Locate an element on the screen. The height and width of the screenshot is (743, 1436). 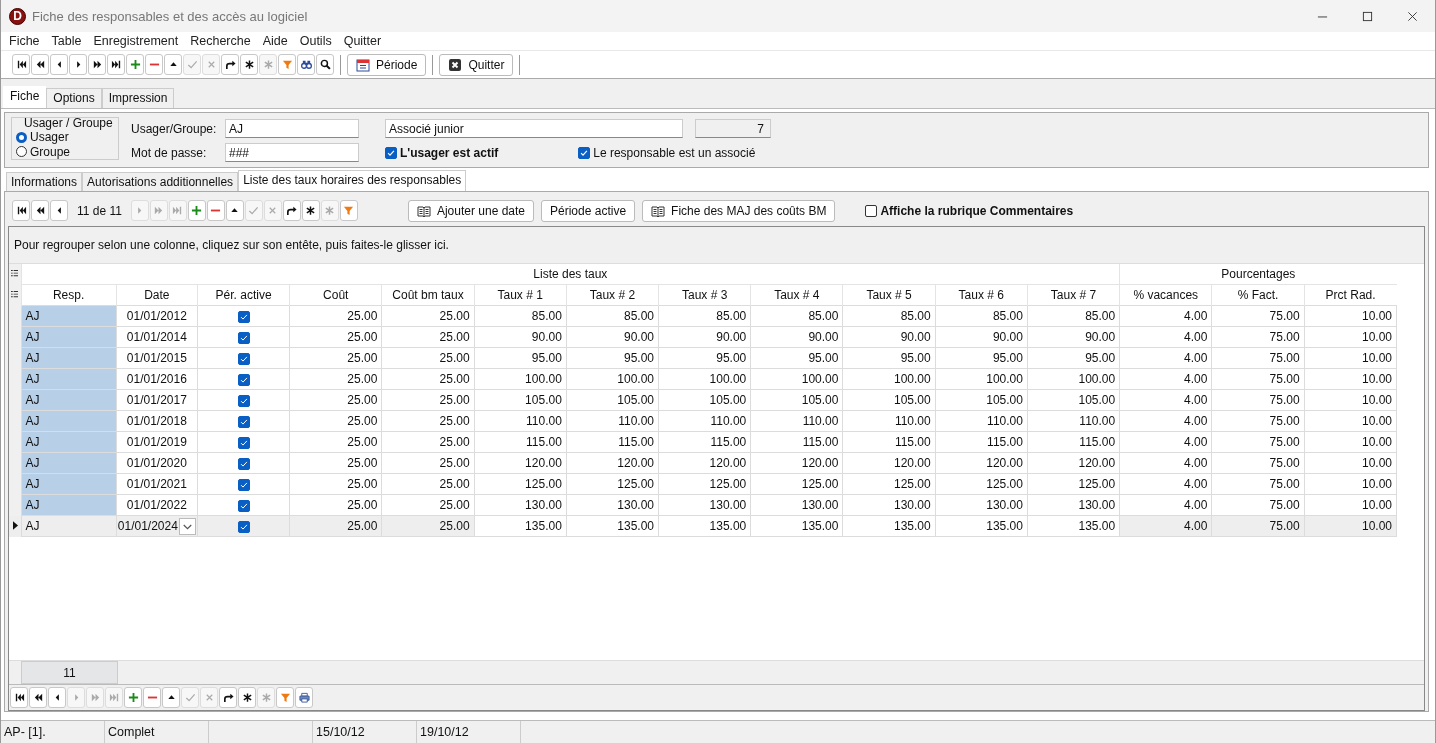
maximize-icon is located at coordinates (1367, 16).